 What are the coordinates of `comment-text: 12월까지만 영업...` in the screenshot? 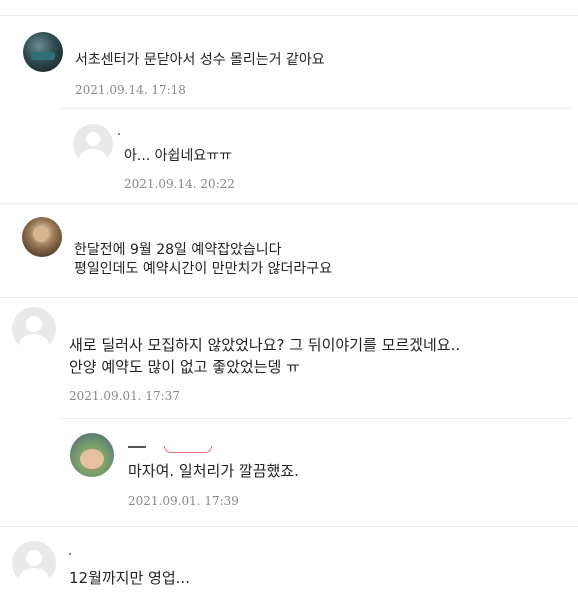 It's located at (129, 578).